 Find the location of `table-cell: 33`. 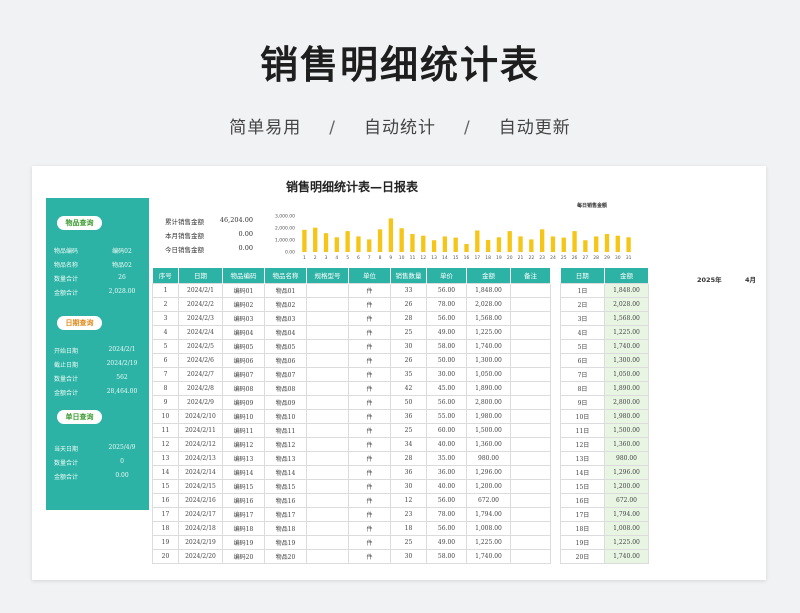

table-cell: 33 is located at coordinates (408, 290).